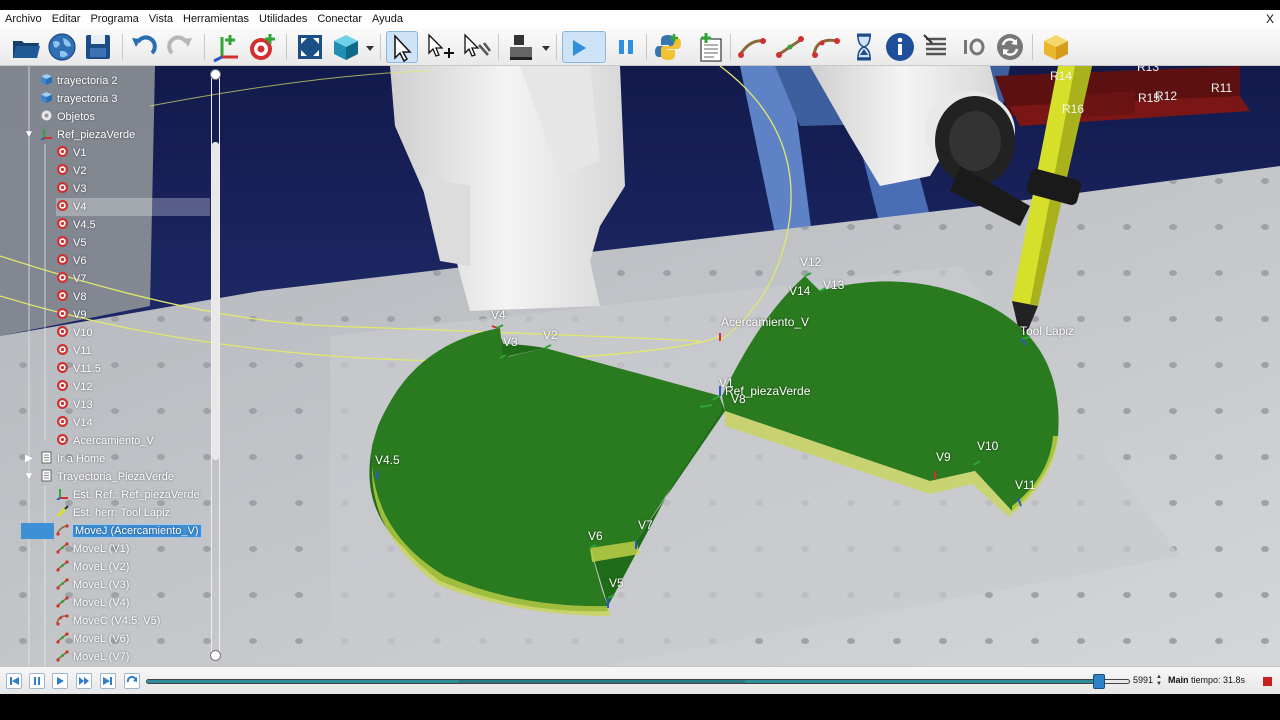  Describe the element at coordinates (626, 47) in the screenshot. I see `pause-icon` at that location.